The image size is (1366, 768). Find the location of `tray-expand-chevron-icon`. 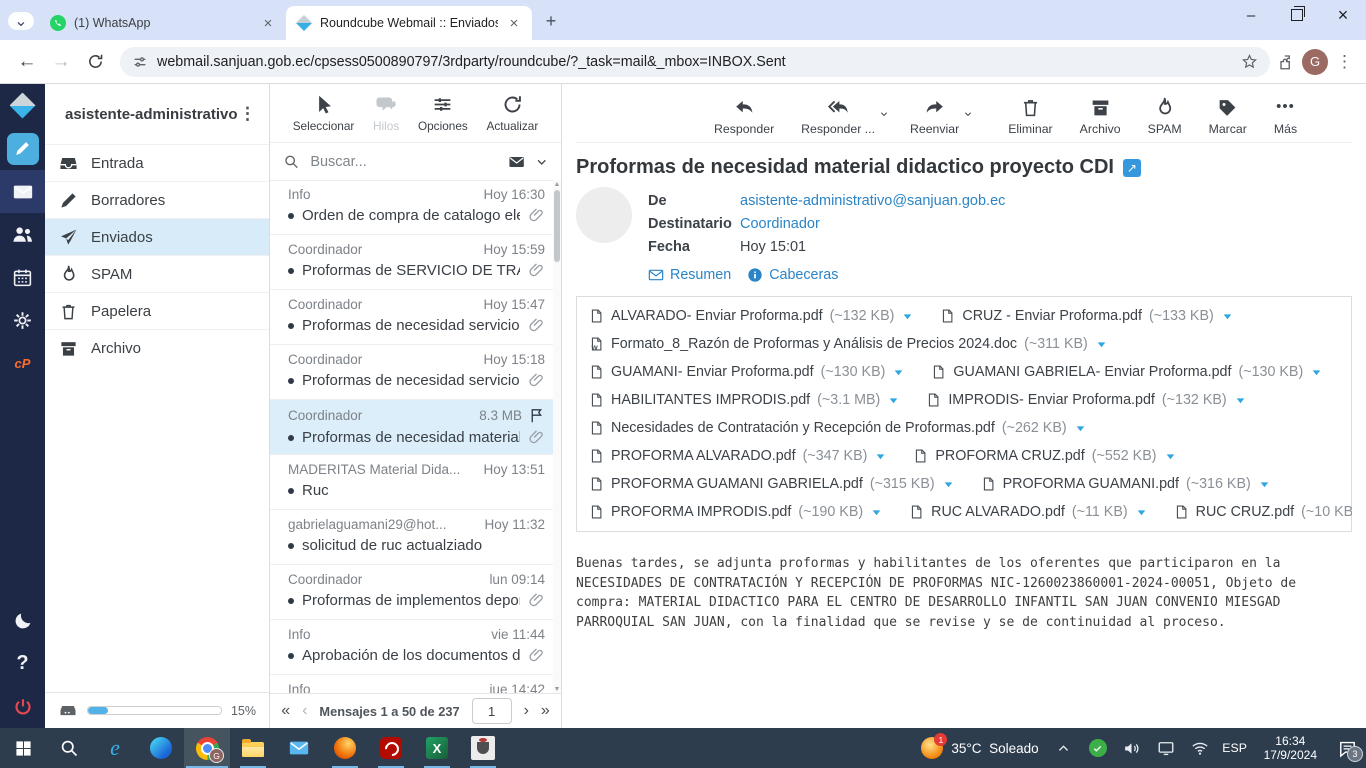

tray-expand-chevron-icon is located at coordinates (1064, 748).